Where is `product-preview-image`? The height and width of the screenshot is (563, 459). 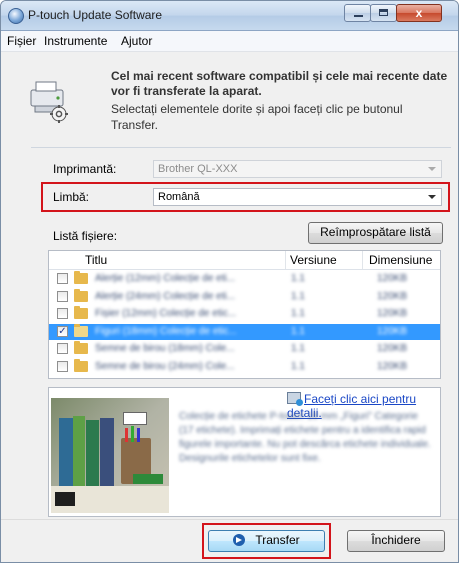
product-preview-image is located at coordinates (110, 455).